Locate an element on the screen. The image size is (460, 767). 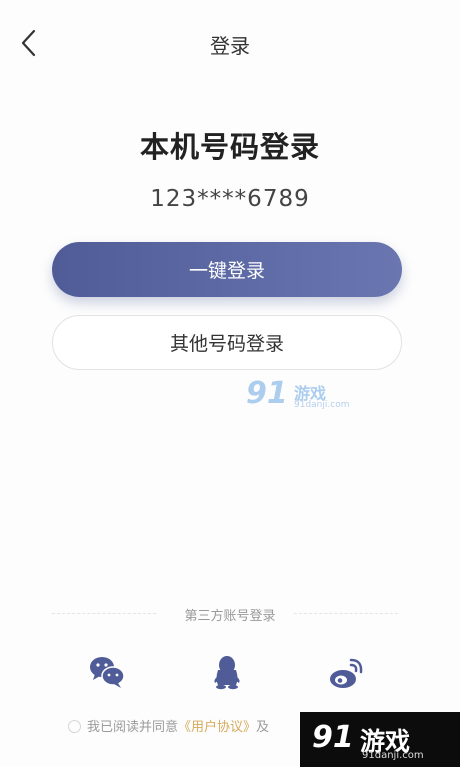
agreement-checkbox is located at coordinates (74, 726).